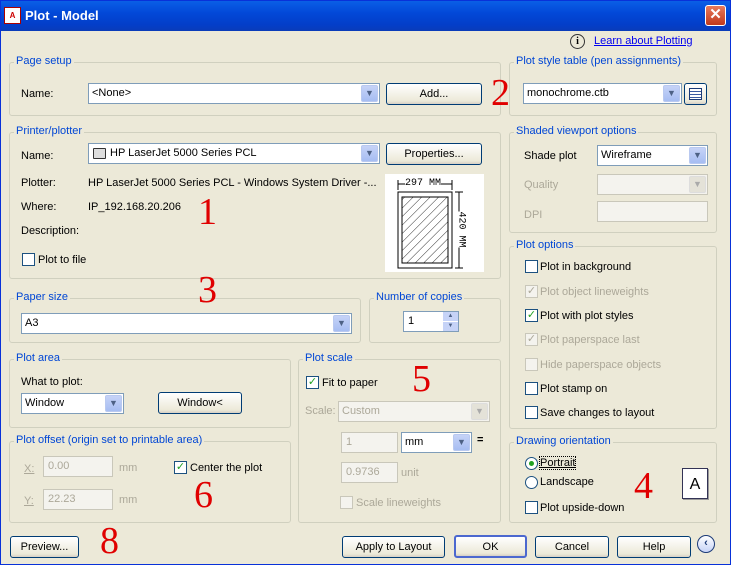 This screenshot has height=565, width=731. What do you see at coordinates (369, 442) in the screenshot?
I see `scale-paper-input: 1` at bounding box center [369, 442].